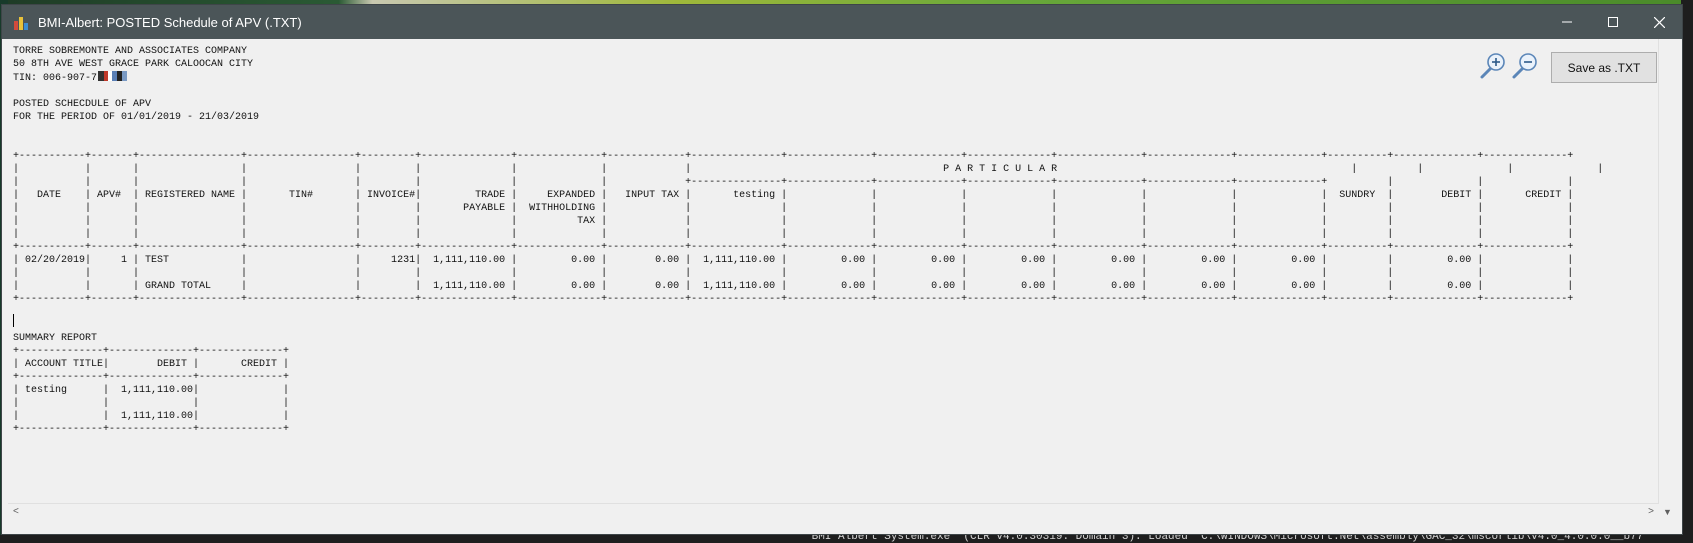  Describe the element at coordinates (1651, 511) in the screenshot. I see `scroll-right-icon: >` at that location.